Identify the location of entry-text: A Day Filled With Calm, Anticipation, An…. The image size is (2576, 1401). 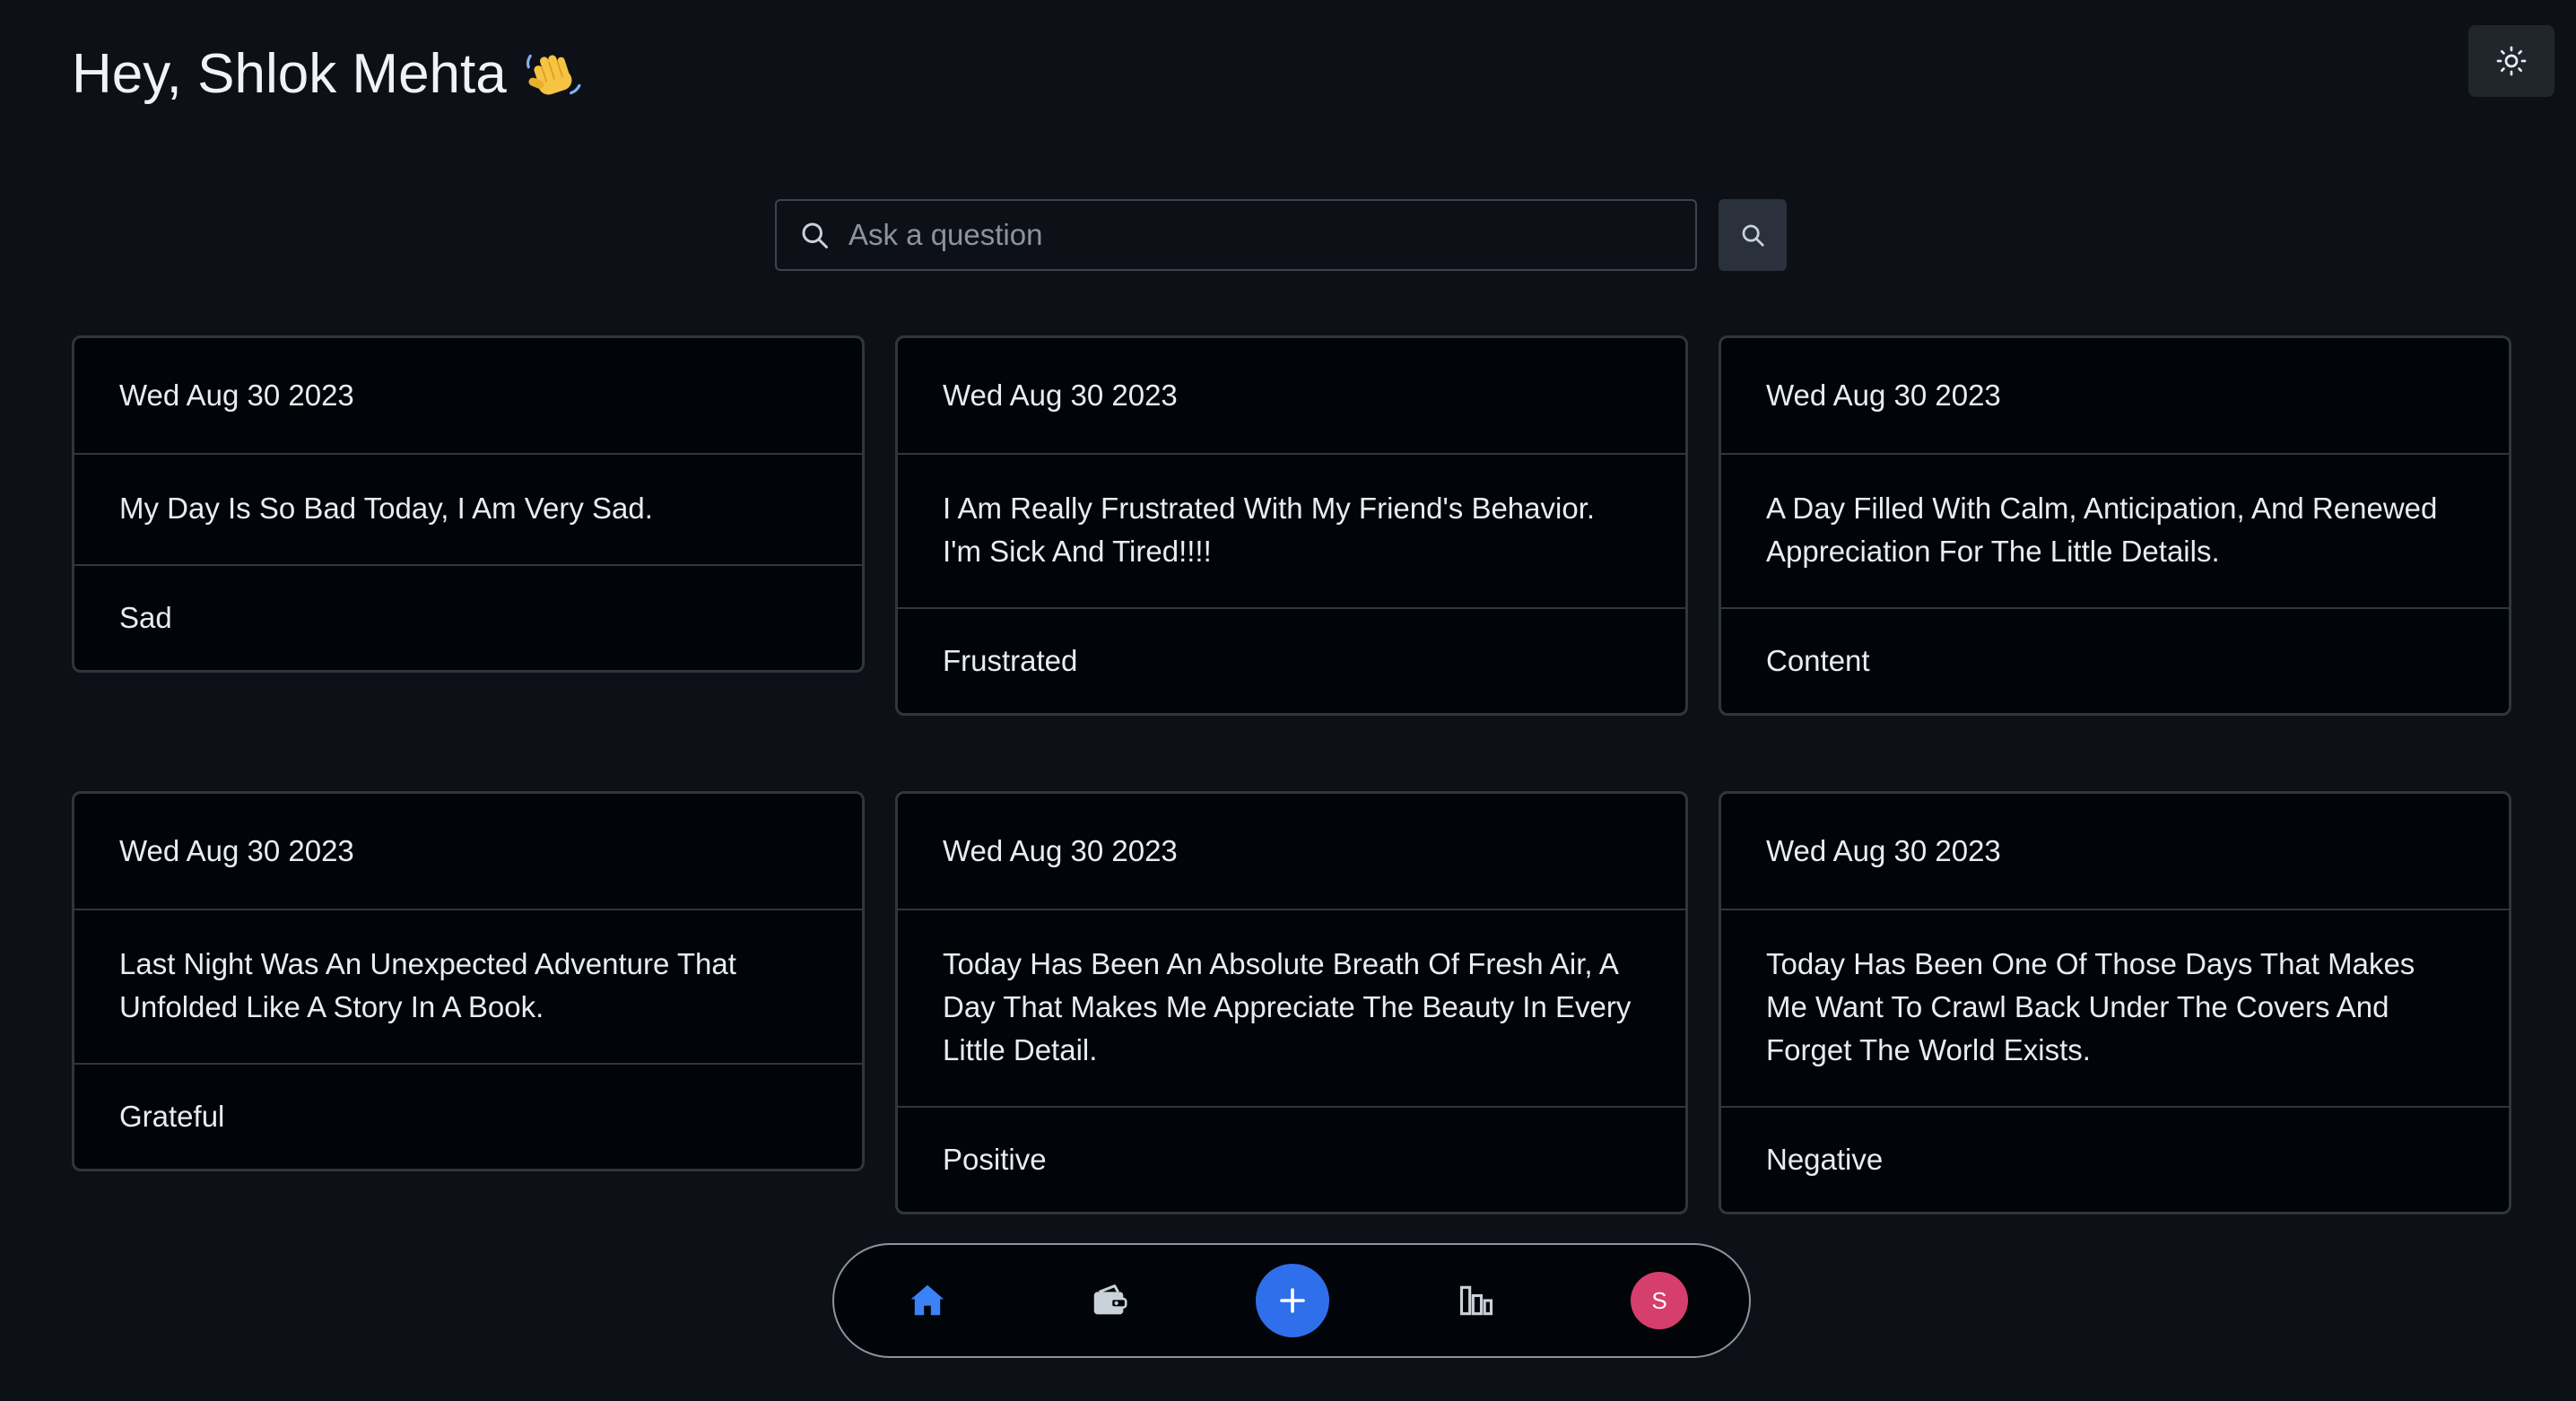
(2115, 530).